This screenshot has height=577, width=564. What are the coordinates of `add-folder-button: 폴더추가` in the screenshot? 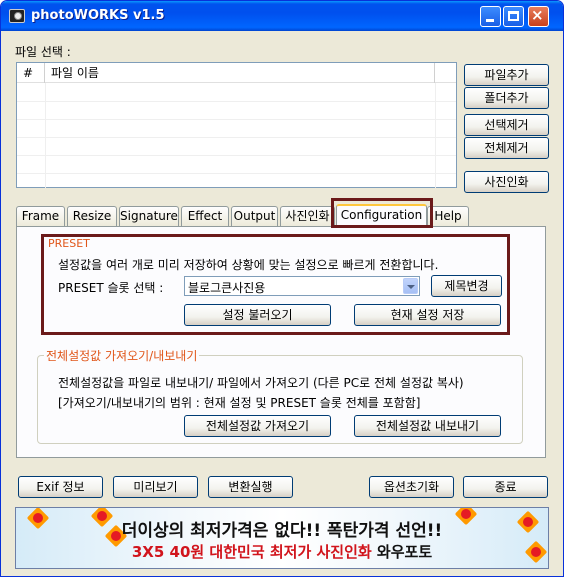 It's located at (506, 98).